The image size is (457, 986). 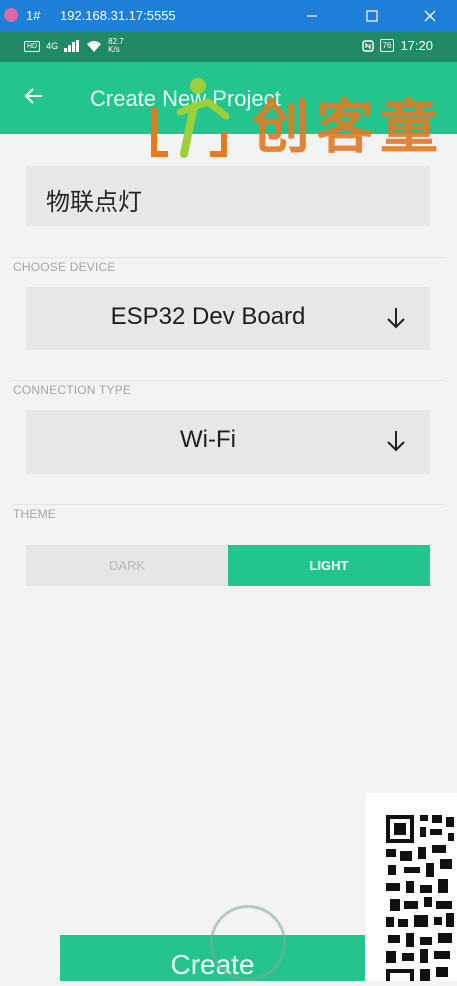 What do you see at coordinates (387, 45) in the screenshot?
I see `battery-icon: 76` at bounding box center [387, 45].